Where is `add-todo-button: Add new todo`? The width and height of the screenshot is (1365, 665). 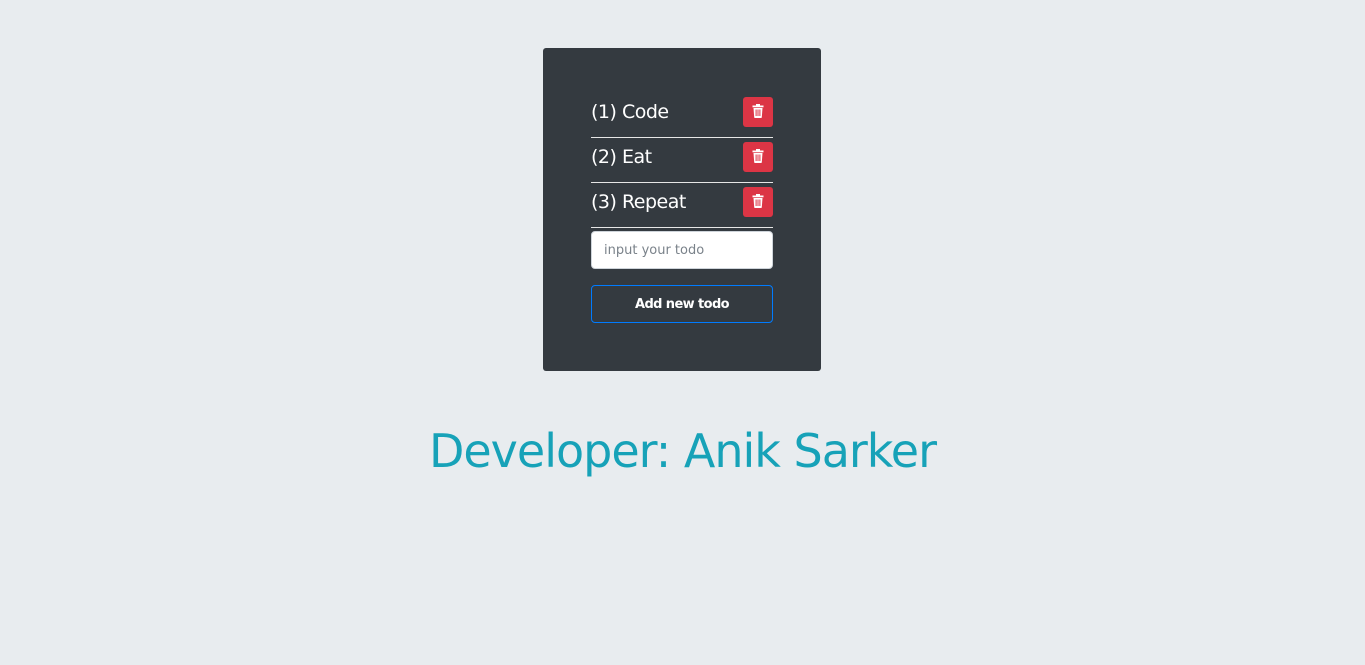 add-todo-button: Add new todo is located at coordinates (682, 304).